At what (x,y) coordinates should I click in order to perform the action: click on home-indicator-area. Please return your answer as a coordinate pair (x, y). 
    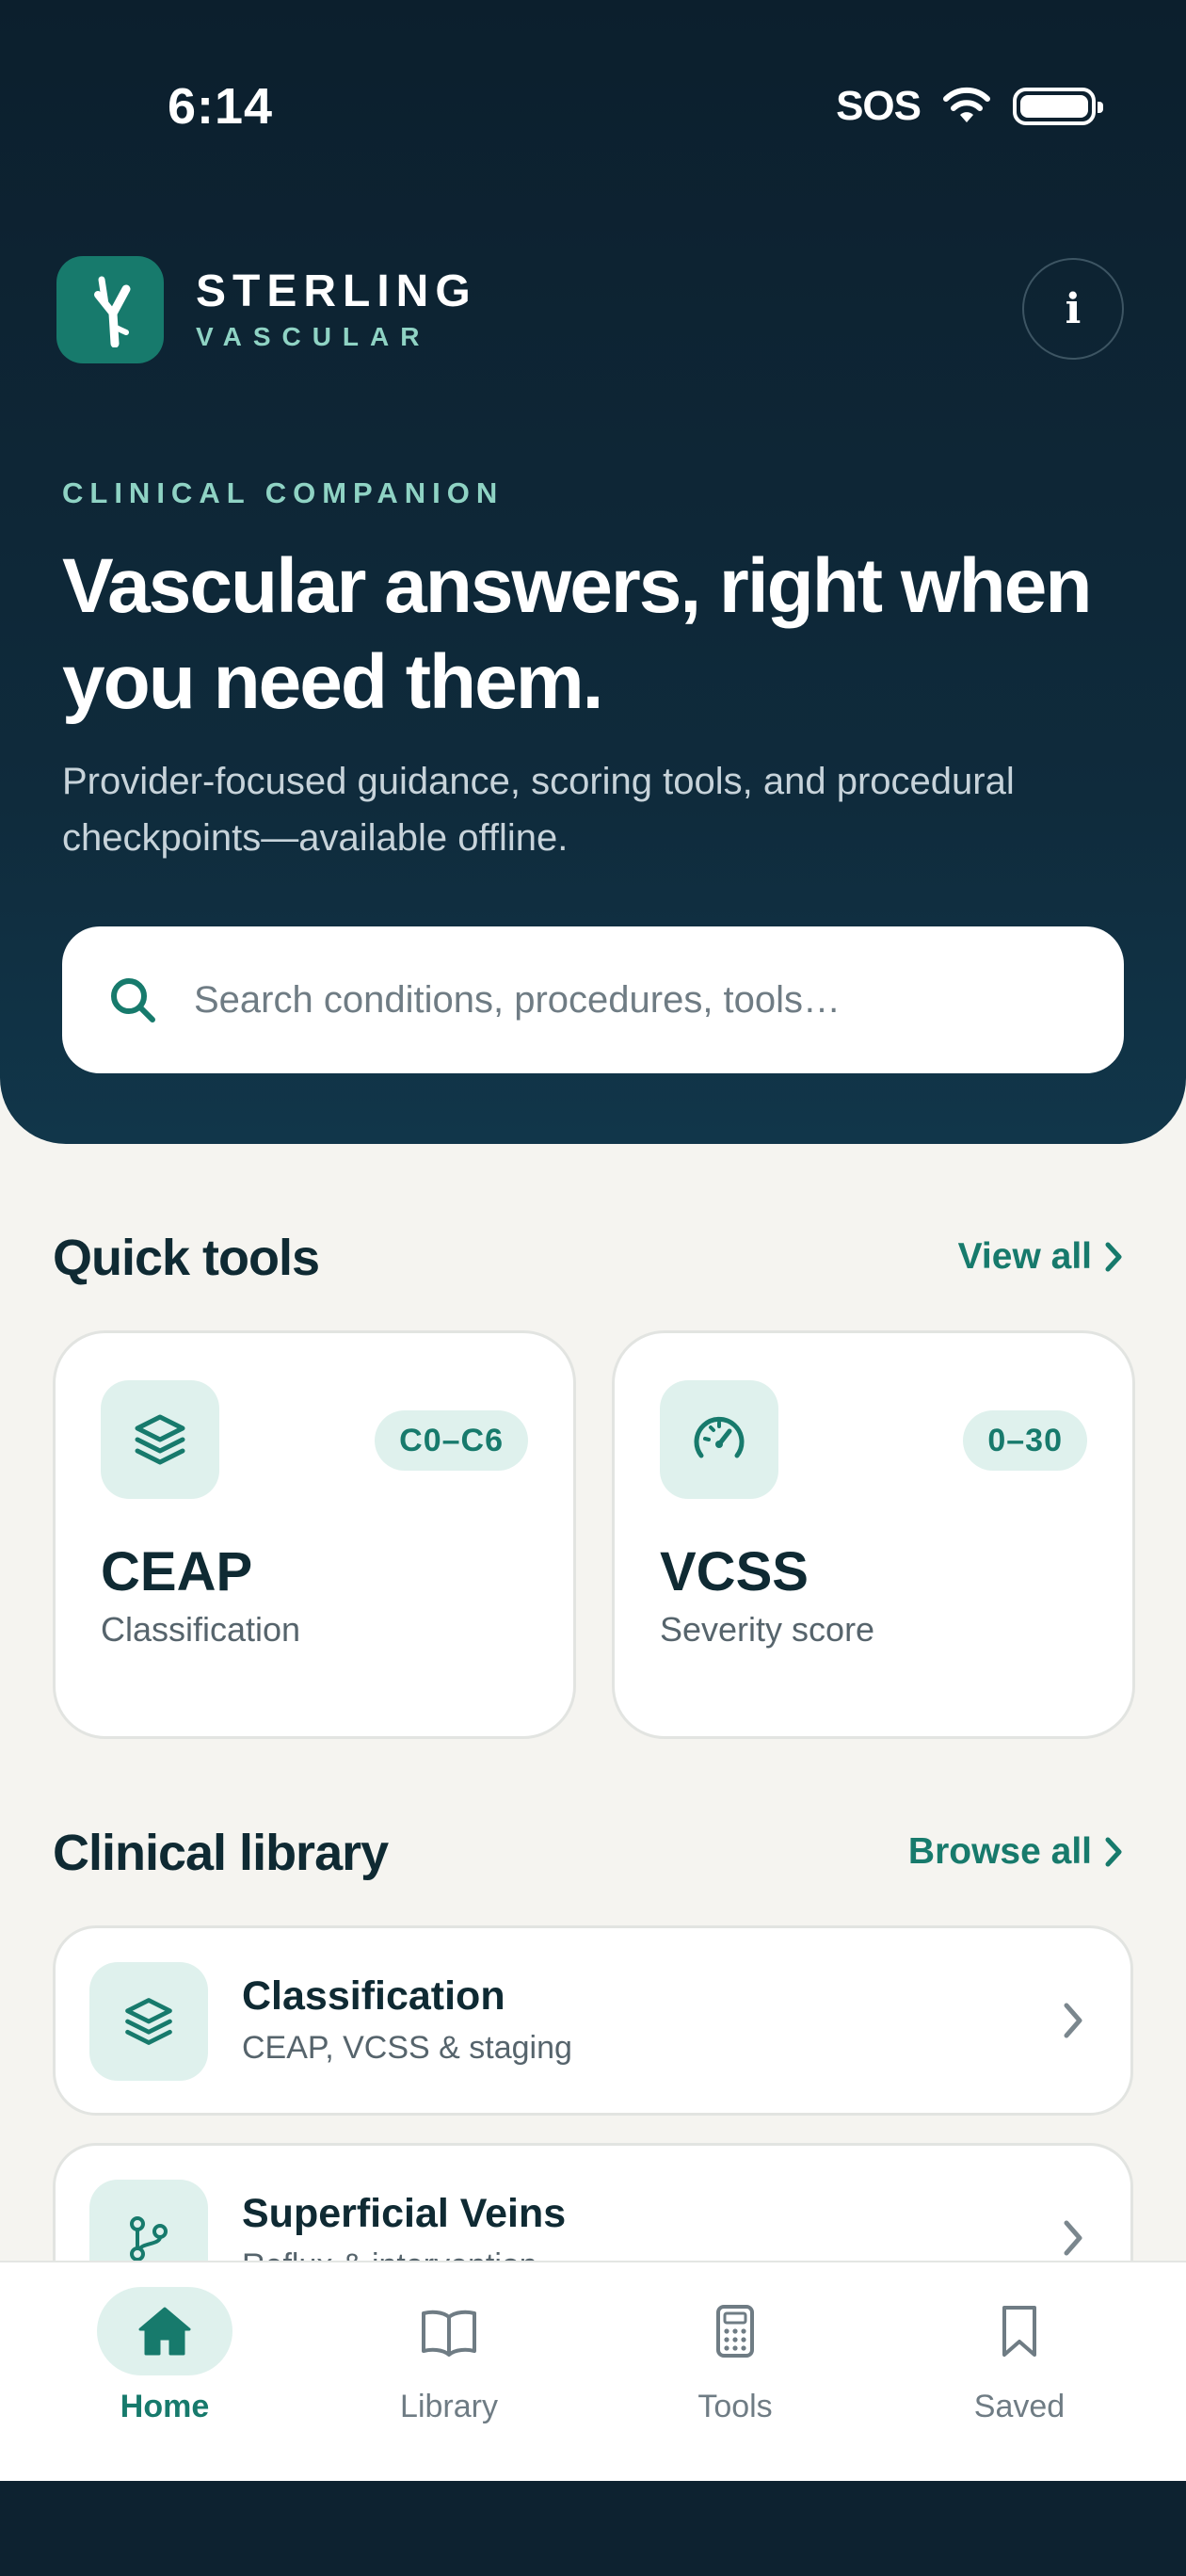
    Looking at the image, I should click on (593, 2528).